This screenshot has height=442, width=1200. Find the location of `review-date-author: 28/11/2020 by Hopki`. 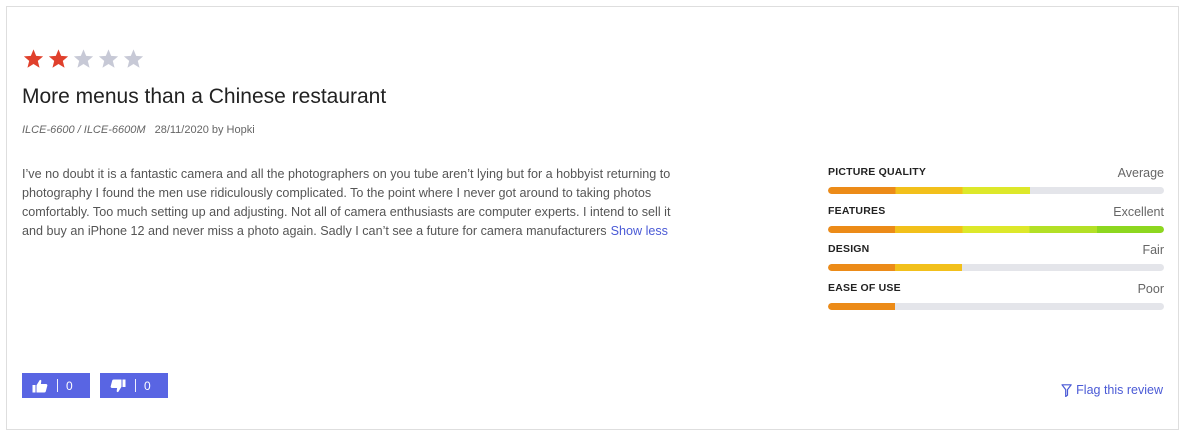

review-date-author: 28/11/2020 by Hopki is located at coordinates (204, 130).